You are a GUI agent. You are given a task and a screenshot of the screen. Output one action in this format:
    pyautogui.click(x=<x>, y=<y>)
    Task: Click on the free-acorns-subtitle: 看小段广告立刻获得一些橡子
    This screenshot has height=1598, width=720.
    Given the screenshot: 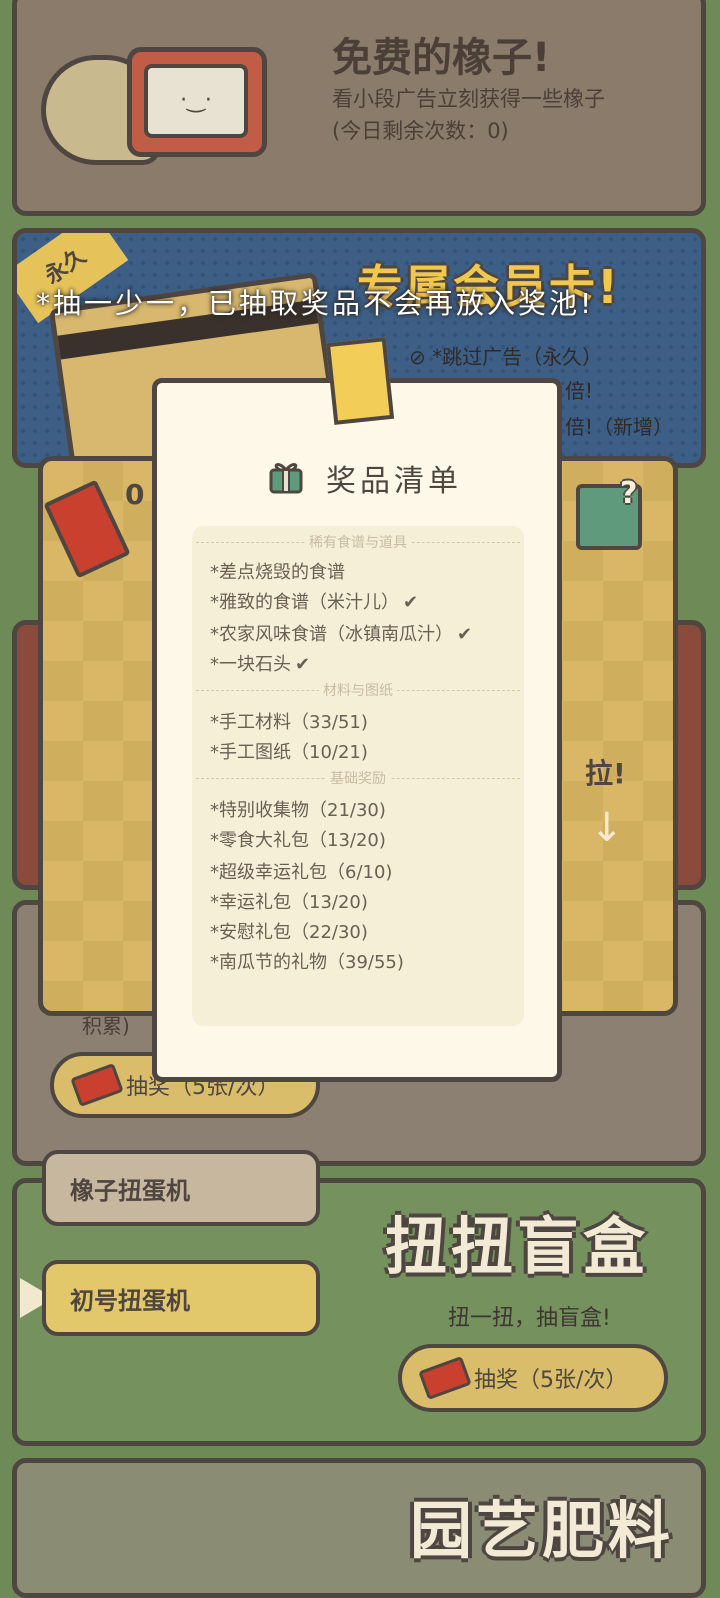 What is the action you would take?
    pyautogui.click(x=468, y=99)
    